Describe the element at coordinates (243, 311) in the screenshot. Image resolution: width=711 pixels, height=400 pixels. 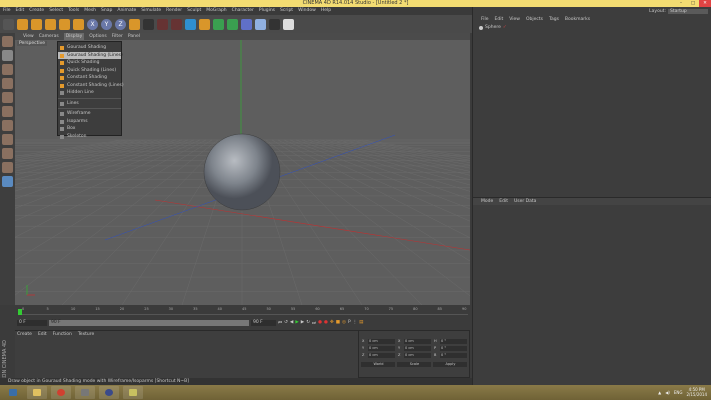
I see `timeline-ruler: 0 5 10 15 20 25 30 35 40 45 50 55 60 65 70 75 80 85 90` at that location.